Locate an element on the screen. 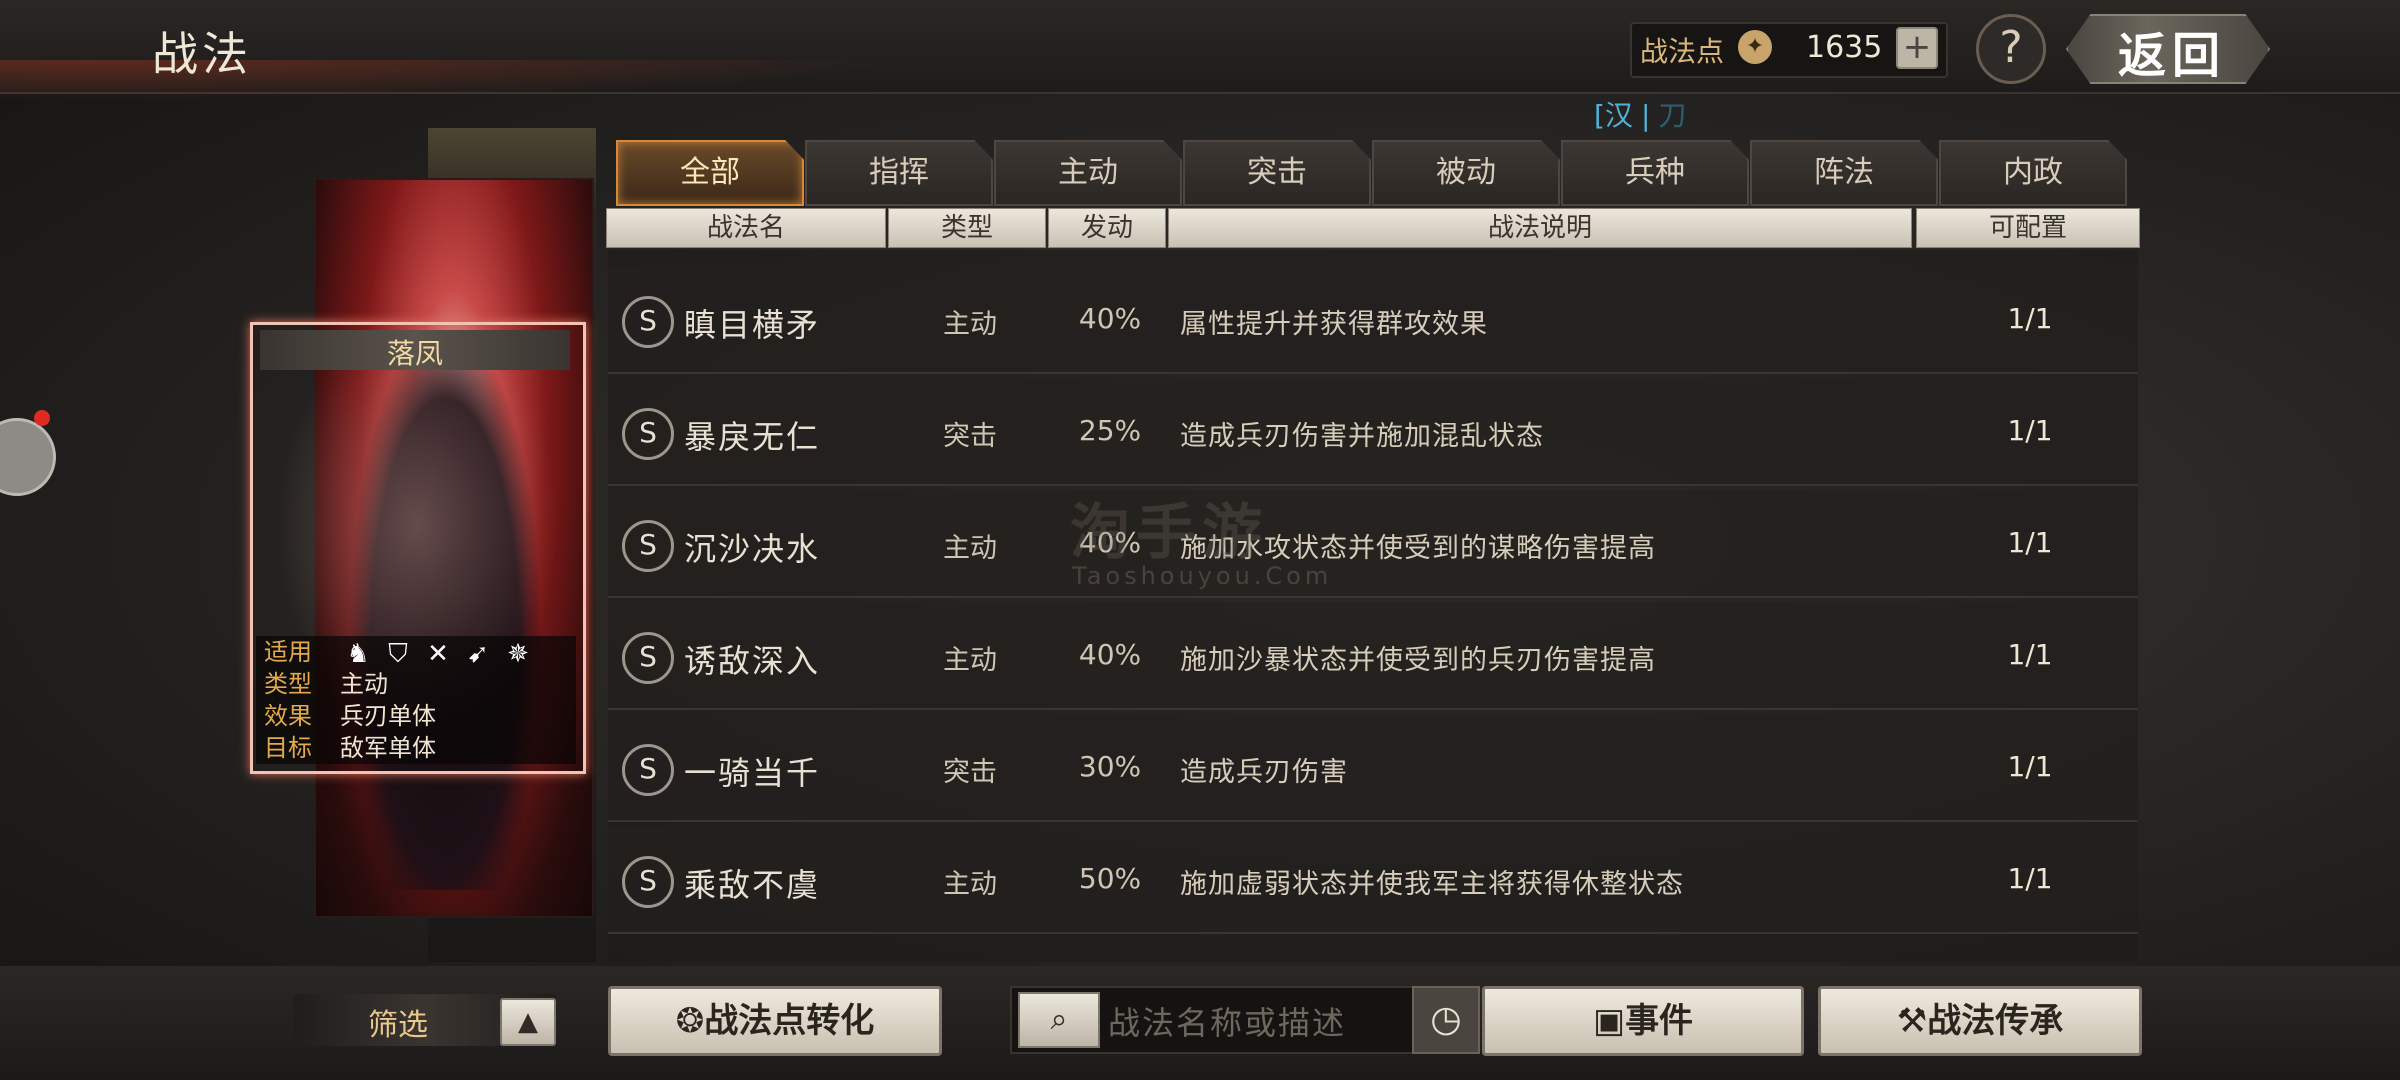 The width and height of the screenshot is (2400, 1080). spear-icon: ➹ is located at coordinates (478, 654).